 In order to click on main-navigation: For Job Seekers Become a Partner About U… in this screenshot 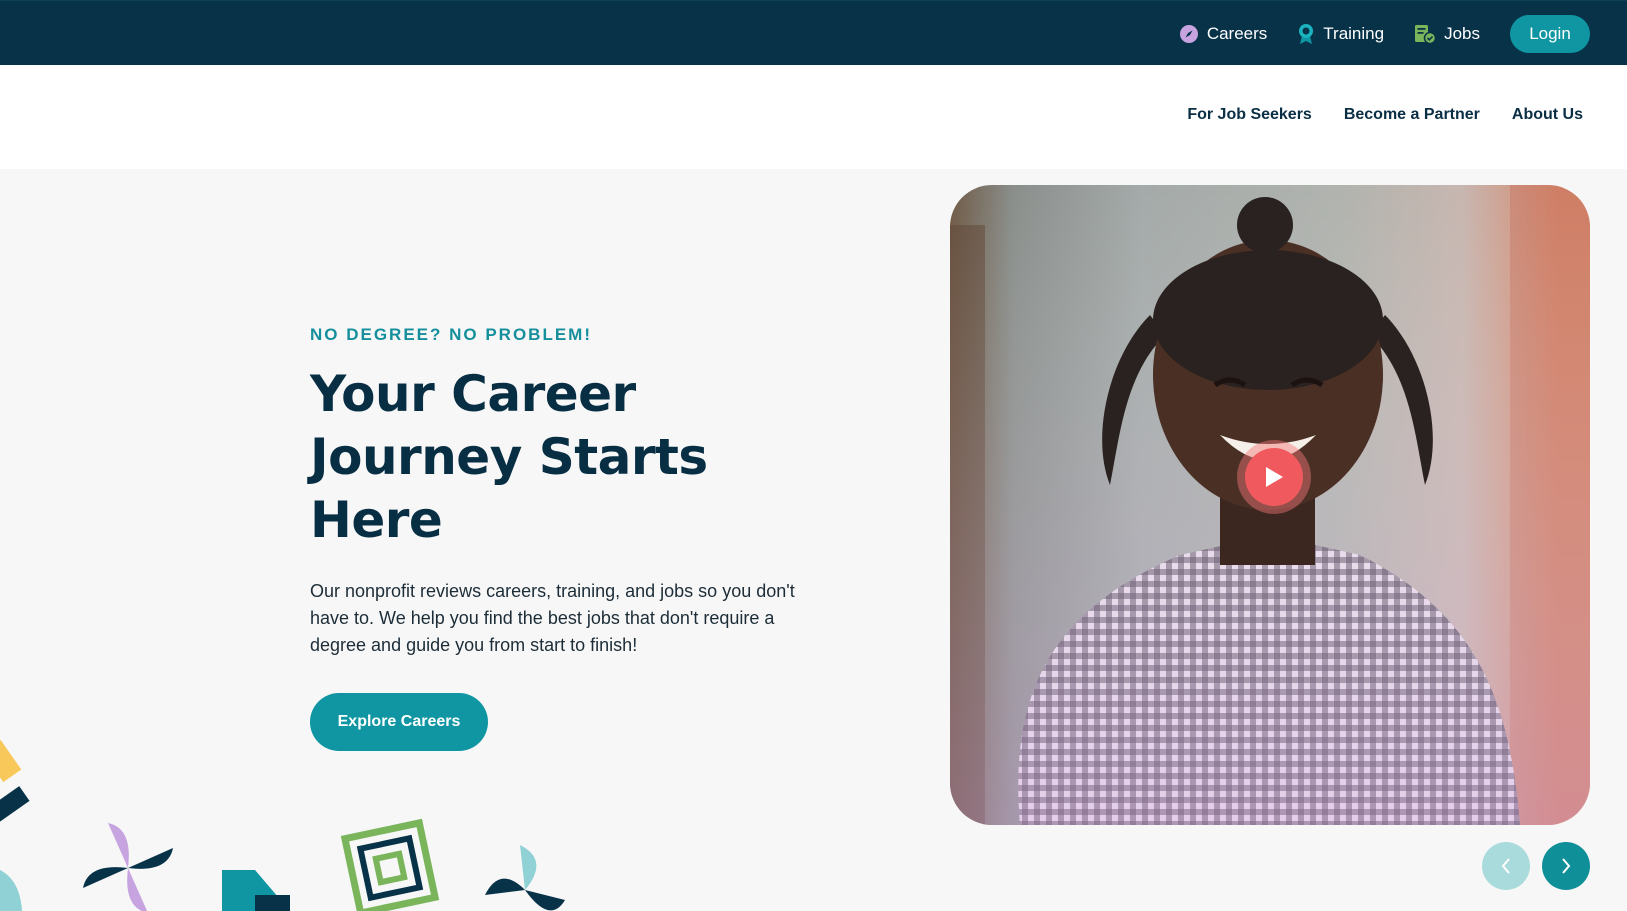, I will do `click(813, 117)`.